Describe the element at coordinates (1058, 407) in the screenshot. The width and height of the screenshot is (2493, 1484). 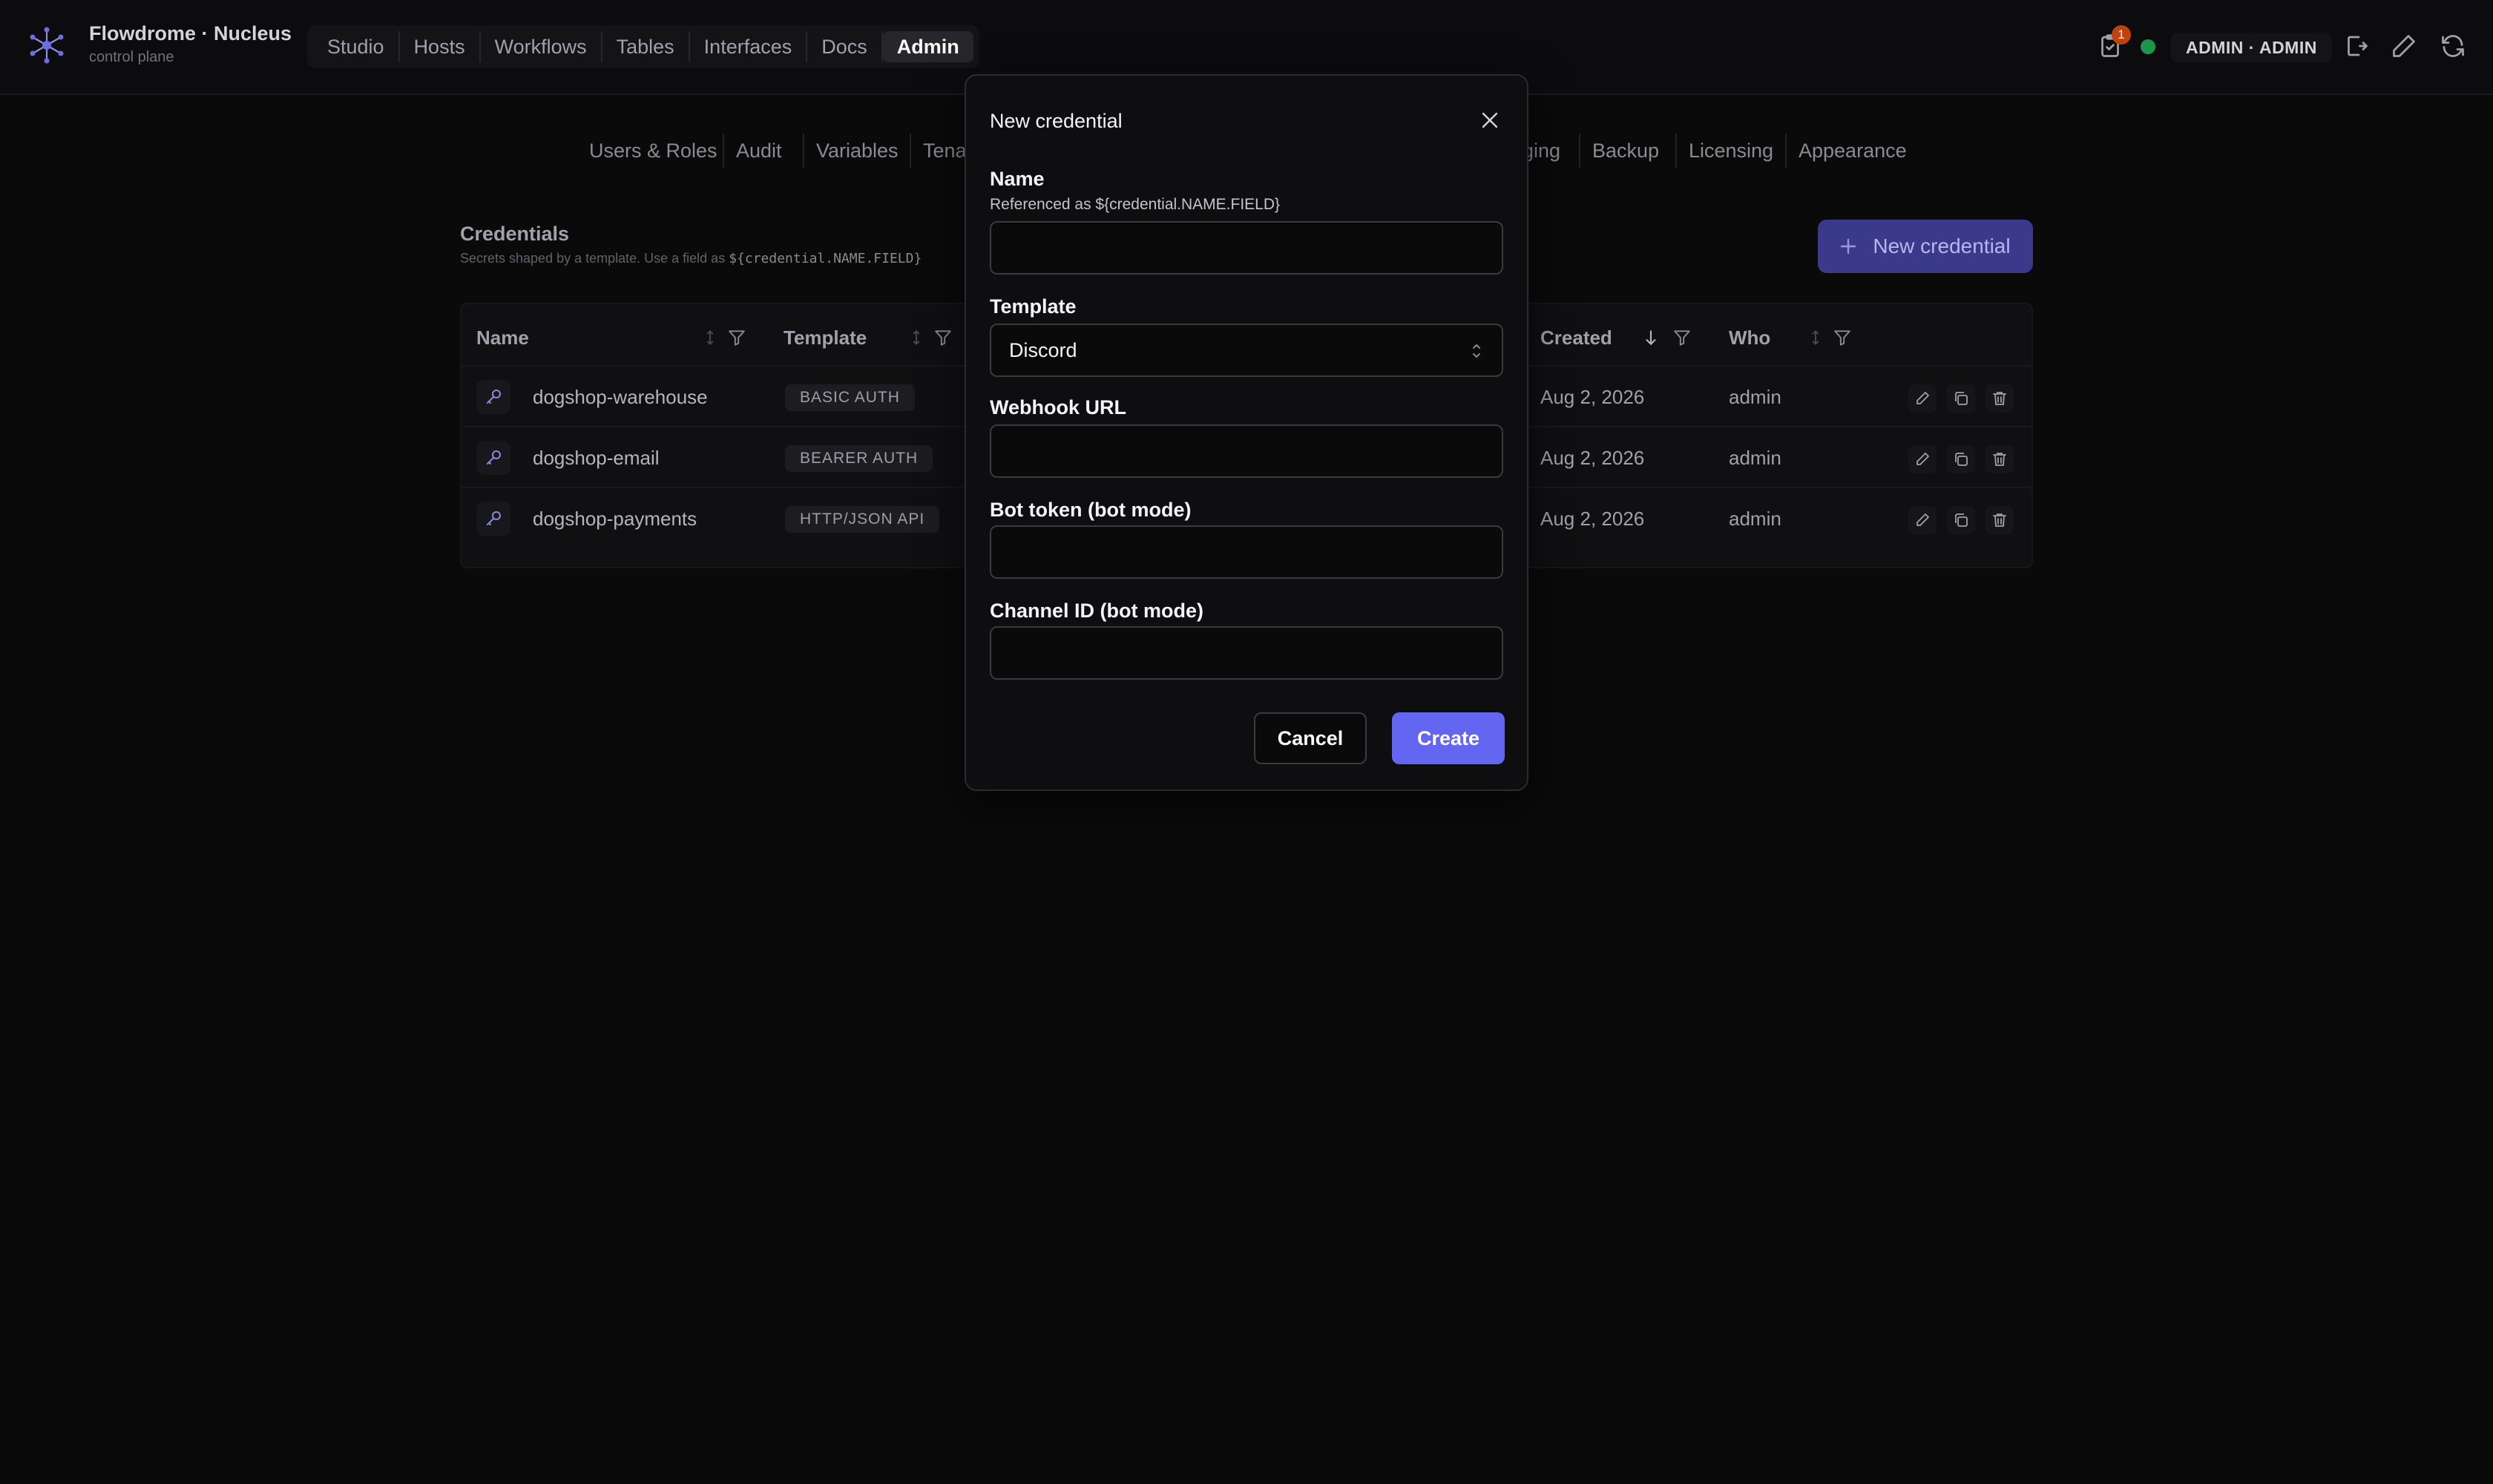
I see `webhook-url-label: Webhook URL` at that location.